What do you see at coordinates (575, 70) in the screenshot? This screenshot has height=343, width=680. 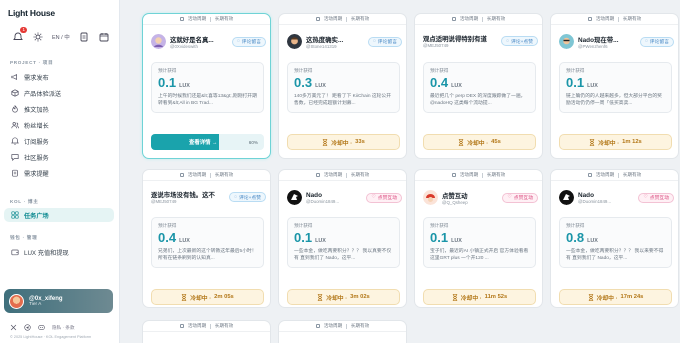 I see `earn-label: 预计获得` at bounding box center [575, 70].